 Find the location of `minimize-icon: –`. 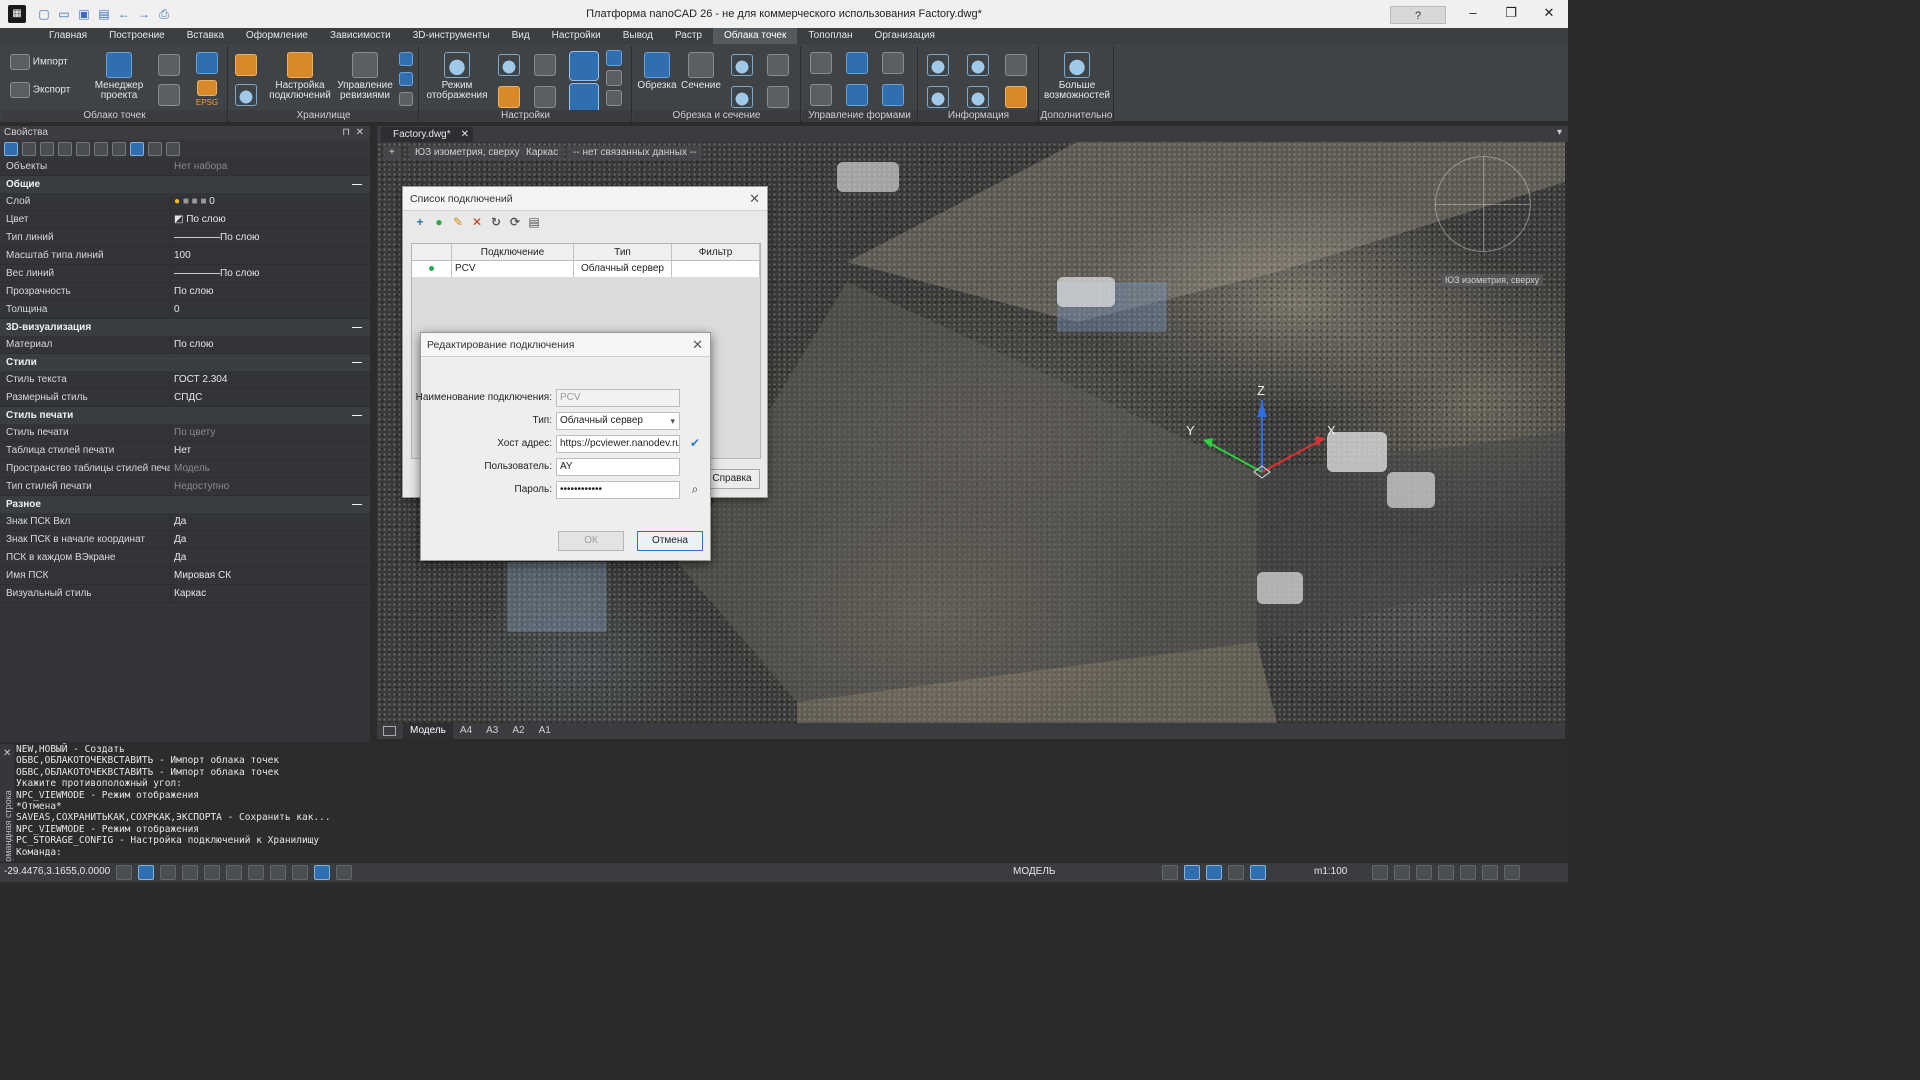

minimize-icon: – is located at coordinates (1473, 14).